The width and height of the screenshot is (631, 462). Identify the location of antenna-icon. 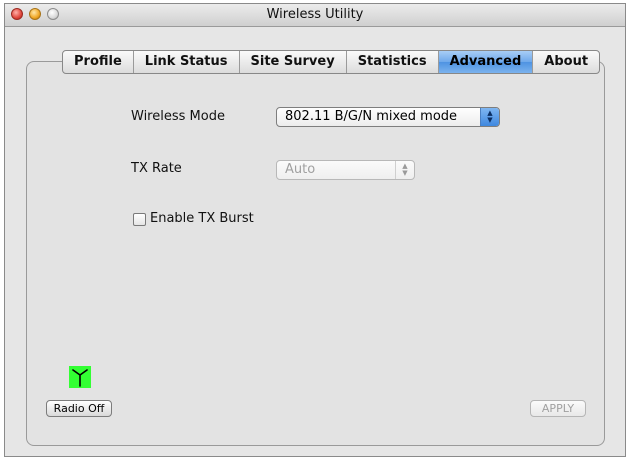
(80, 378).